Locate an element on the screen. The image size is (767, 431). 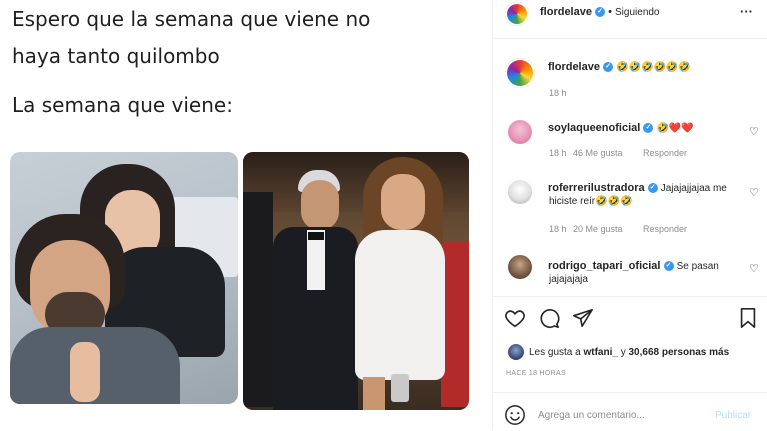
composer-divider is located at coordinates (630, 392).